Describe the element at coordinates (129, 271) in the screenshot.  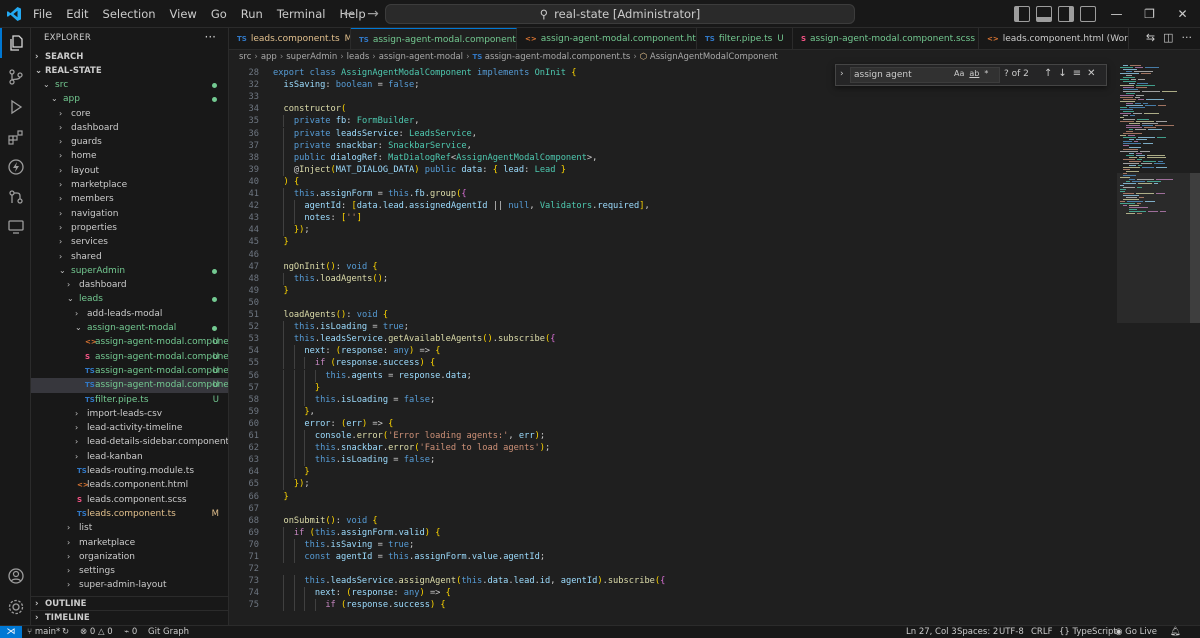
I see `tree-folder: ⌄ superAdmin` at that location.